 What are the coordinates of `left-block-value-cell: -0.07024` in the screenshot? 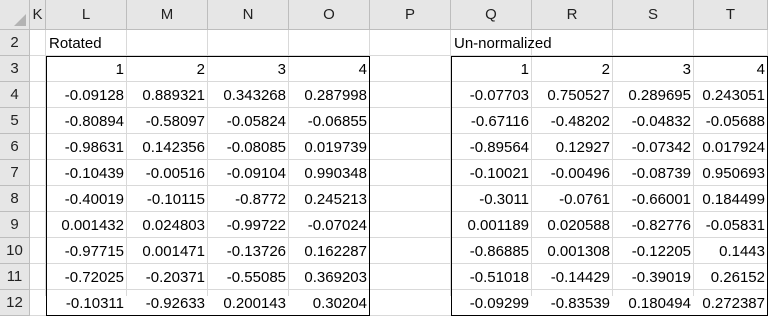 It's located at (329, 225).